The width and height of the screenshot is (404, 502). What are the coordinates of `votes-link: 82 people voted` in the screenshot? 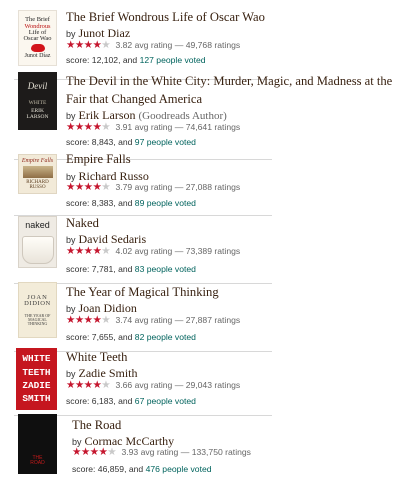 It's located at (165, 337).